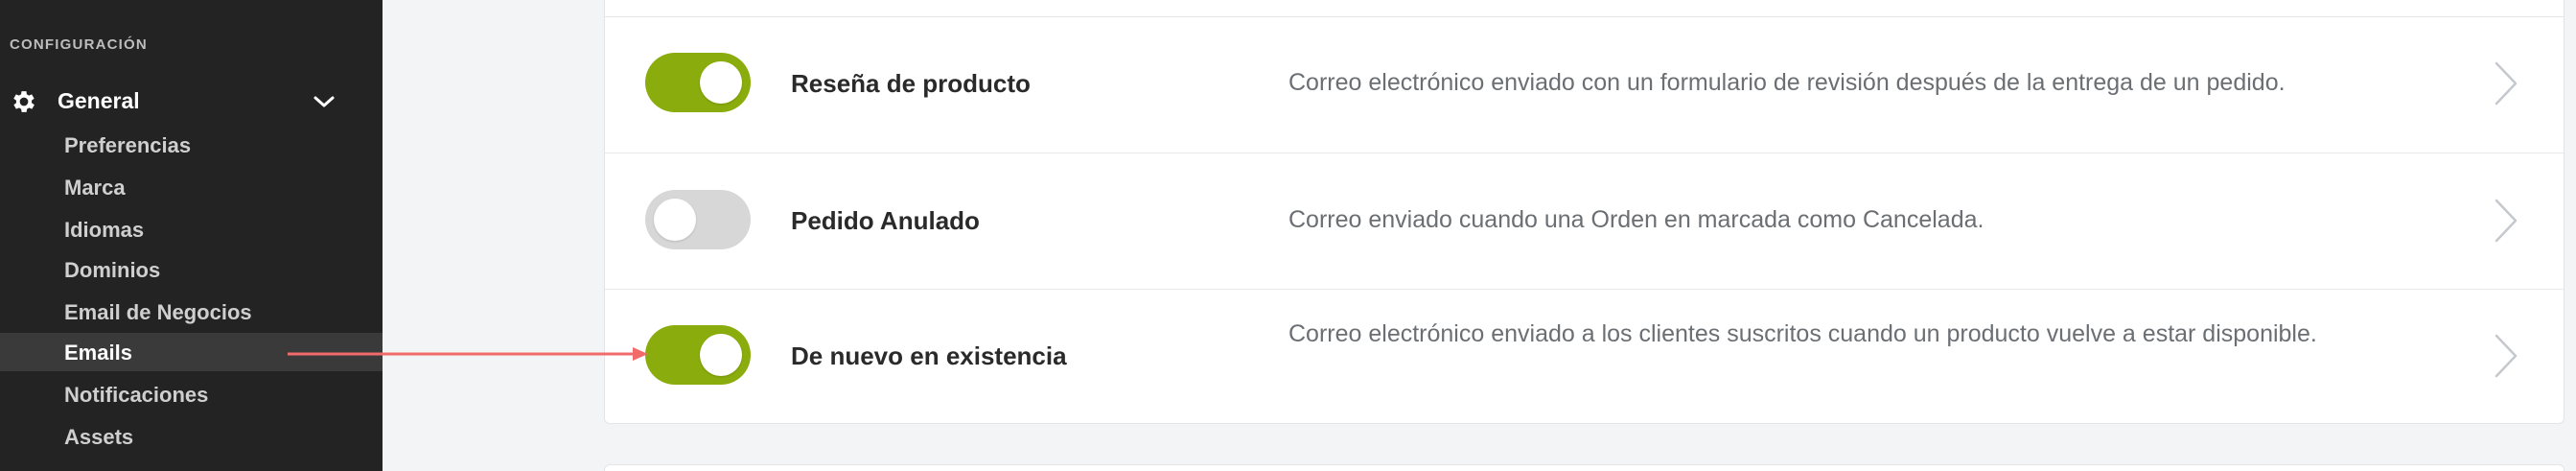 The height and width of the screenshot is (471, 2576). I want to click on sidebar-item-preferencias: Preferencias, so click(192, 145).